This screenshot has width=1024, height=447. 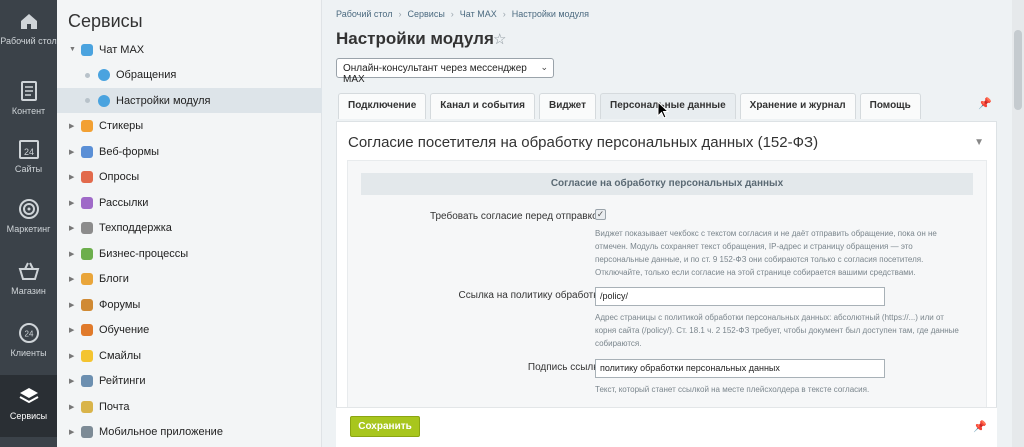 What do you see at coordinates (120, 304) in the screenshot?
I see `sidebar-item-label: Форумы` at bounding box center [120, 304].